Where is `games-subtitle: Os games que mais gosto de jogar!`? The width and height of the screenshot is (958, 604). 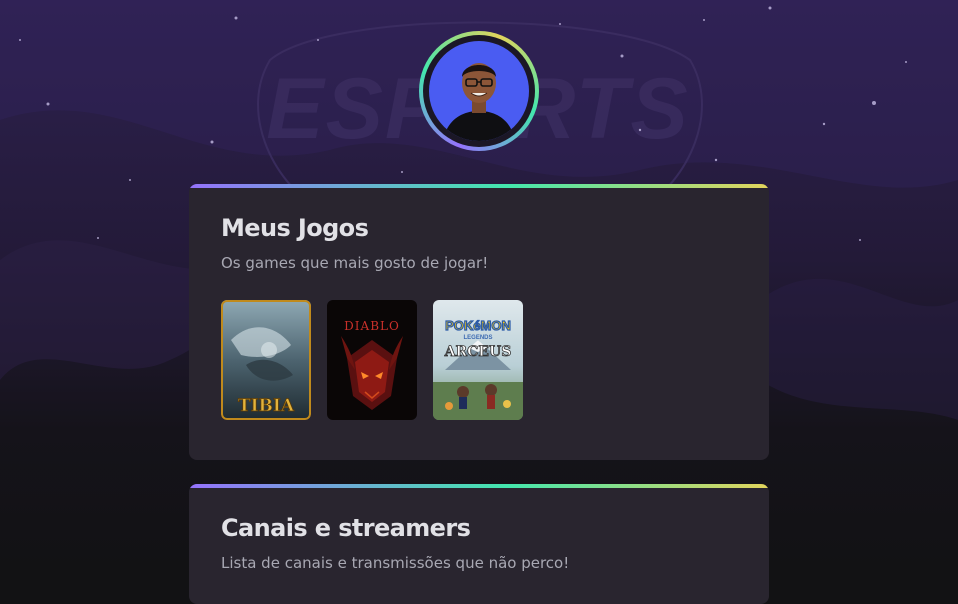
games-subtitle: Os games que mais gosto de jogar! is located at coordinates (355, 263).